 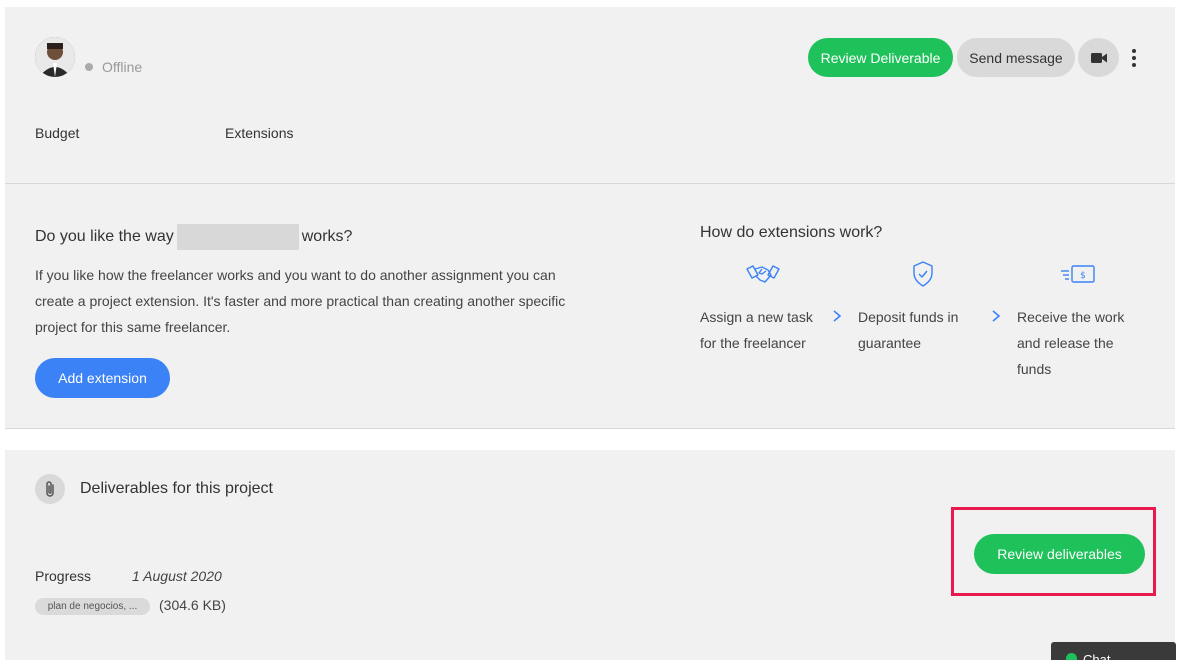 I want to click on money-icon: $, so click(x=1078, y=274).